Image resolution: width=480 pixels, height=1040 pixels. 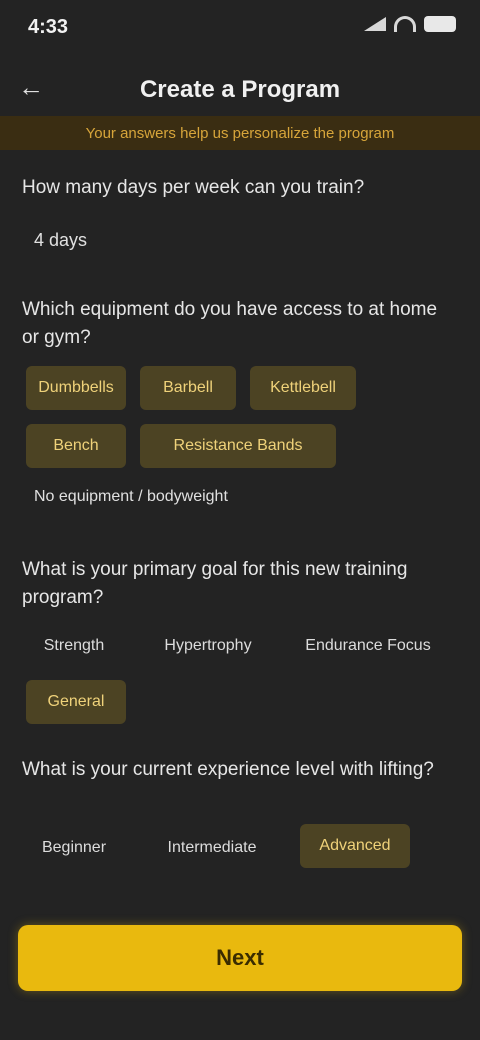 I want to click on option-hypertrophy: Hypertrophy, so click(x=208, y=646).